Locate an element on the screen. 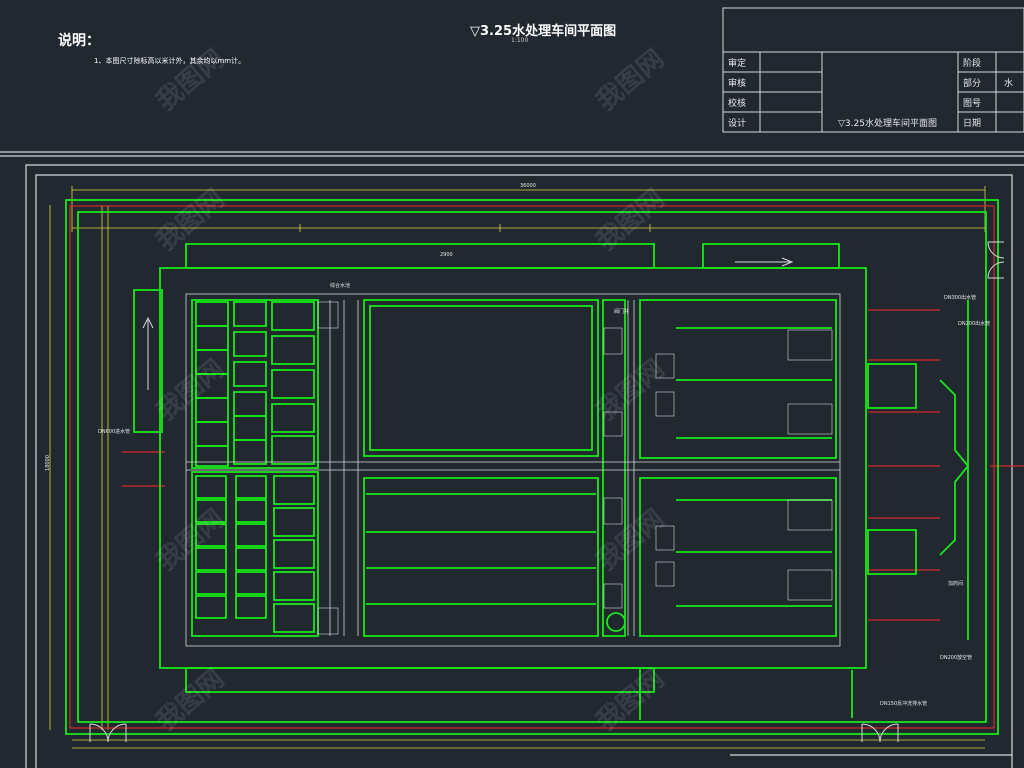  dim-top-inner: 2900 is located at coordinates (446, 255).